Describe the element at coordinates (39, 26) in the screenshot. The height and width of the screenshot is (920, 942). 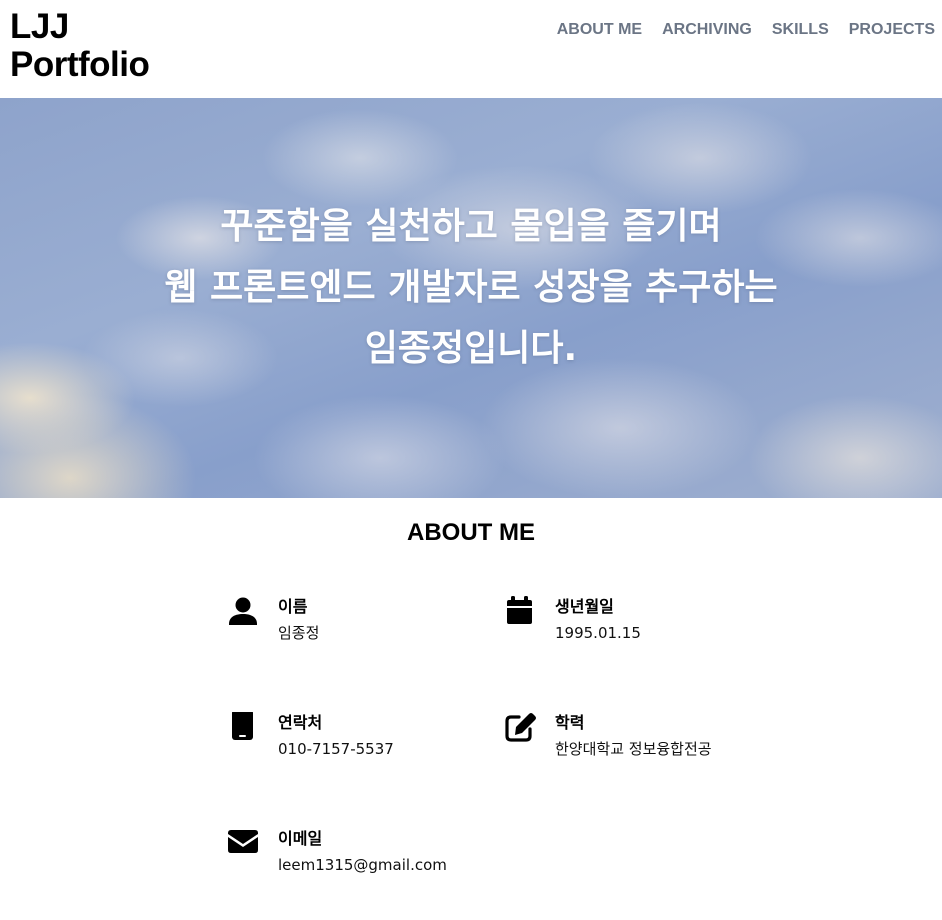
I see `logo-line-1: LJJ` at that location.